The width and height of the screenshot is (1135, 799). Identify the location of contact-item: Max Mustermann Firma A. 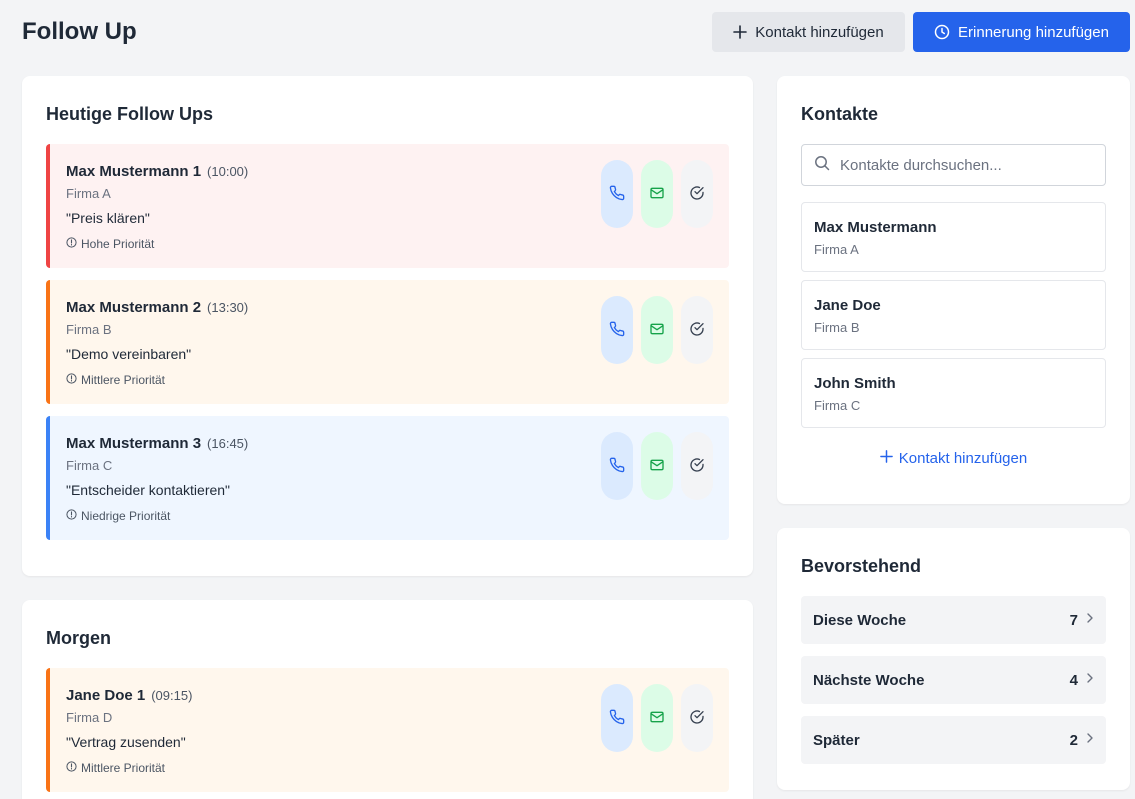
(953, 237).